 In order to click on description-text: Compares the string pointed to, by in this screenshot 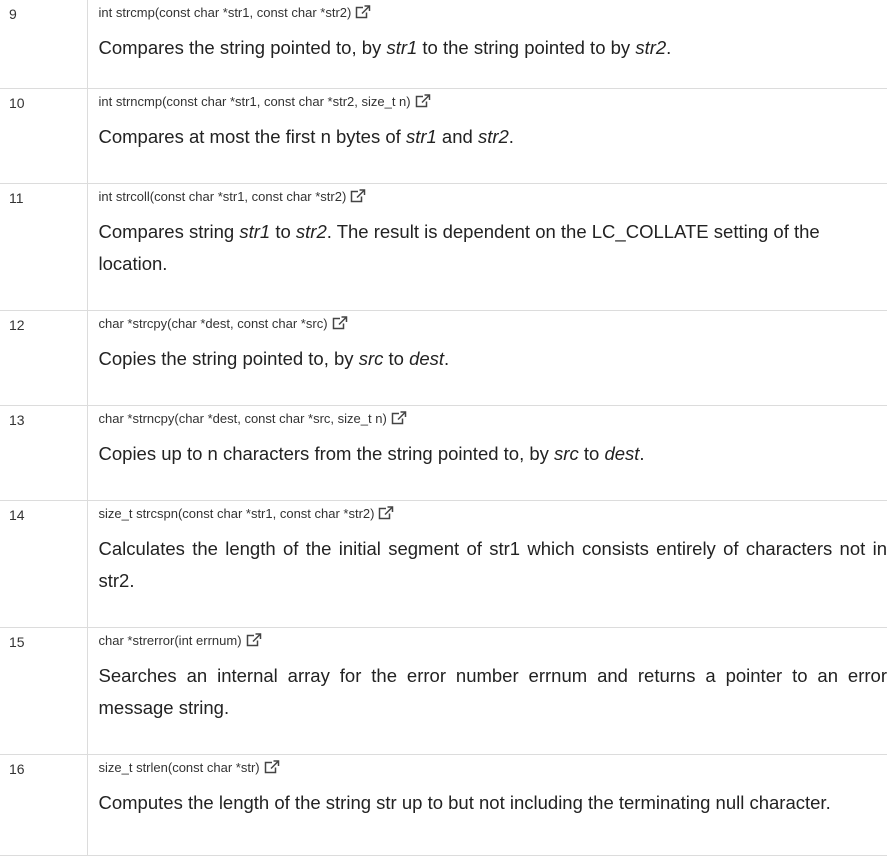, I will do `click(243, 47)`.